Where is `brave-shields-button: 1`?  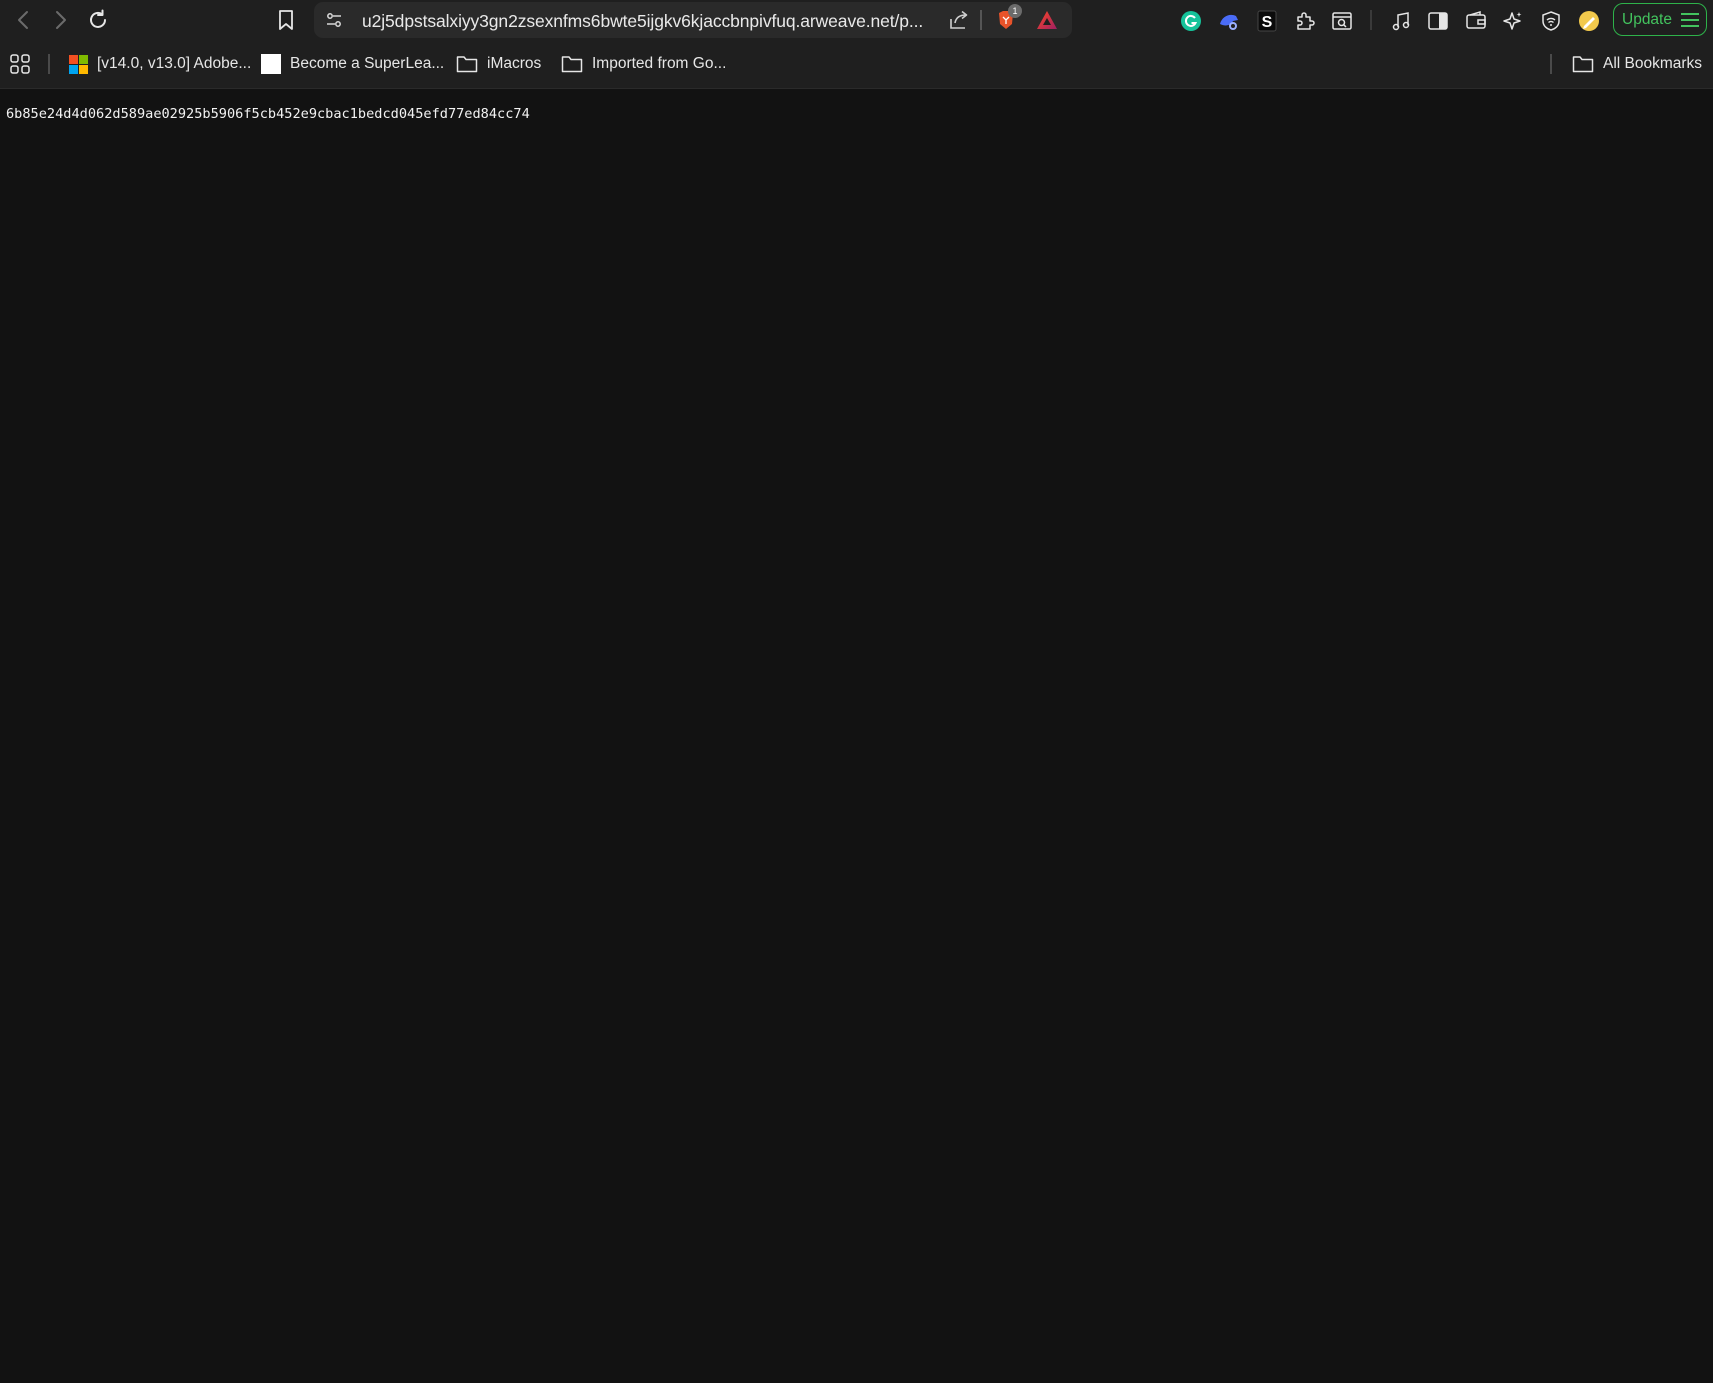
brave-shields-button: 1 is located at coordinates (1008, 20).